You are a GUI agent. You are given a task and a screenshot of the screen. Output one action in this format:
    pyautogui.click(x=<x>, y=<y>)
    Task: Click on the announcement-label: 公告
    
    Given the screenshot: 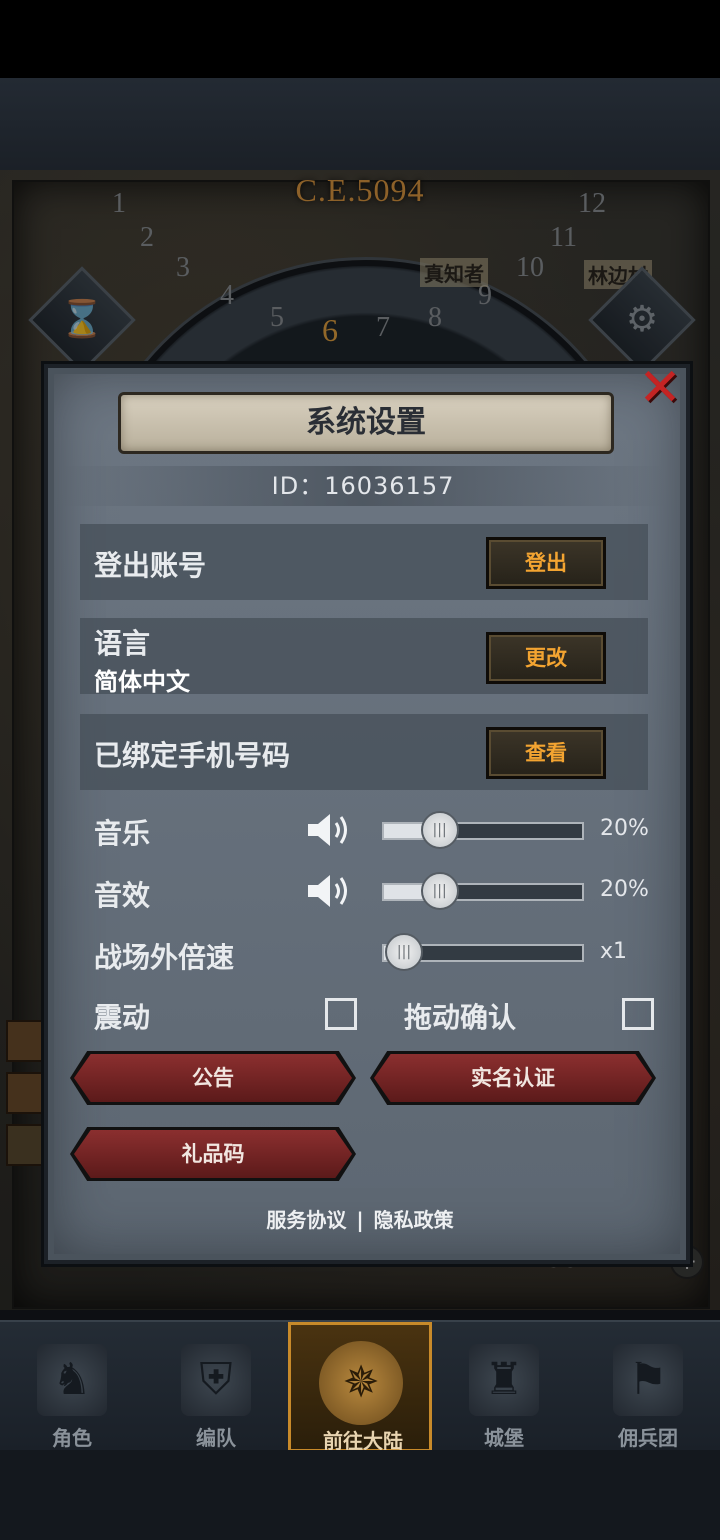 What is the action you would take?
    pyautogui.click(x=213, y=1078)
    